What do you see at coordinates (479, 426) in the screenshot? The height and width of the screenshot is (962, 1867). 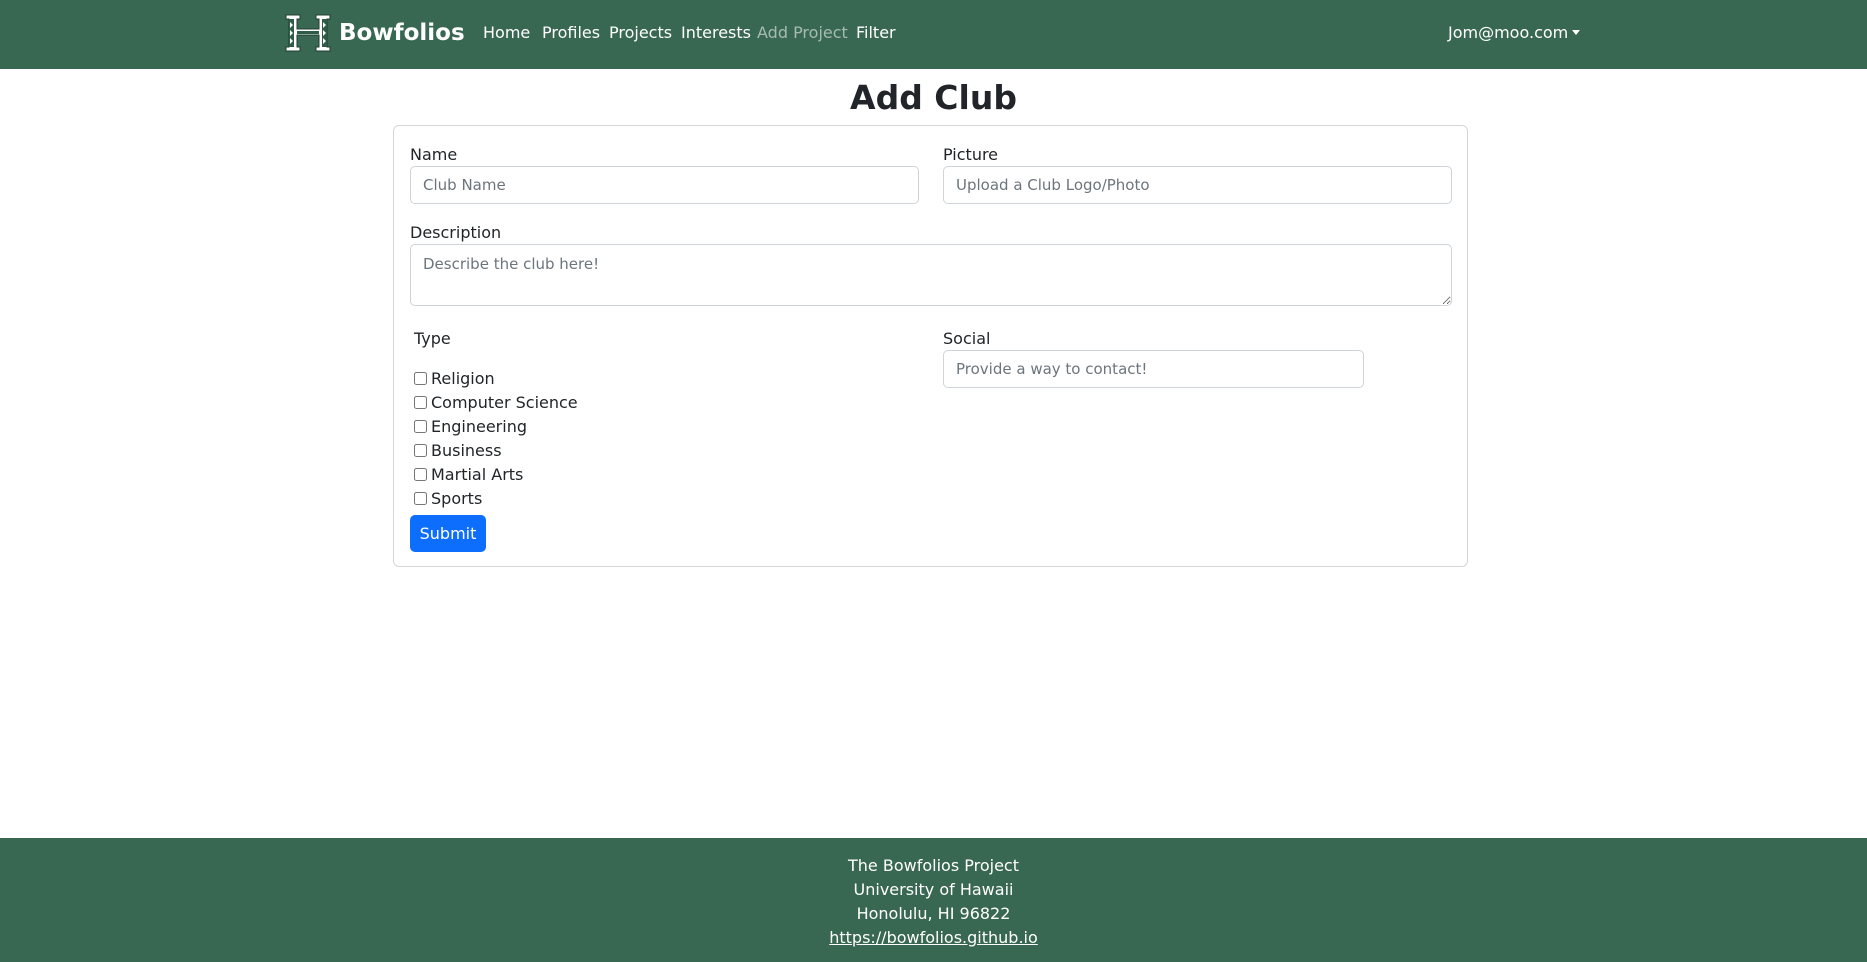 I see `engineering-label: Engineering` at bounding box center [479, 426].